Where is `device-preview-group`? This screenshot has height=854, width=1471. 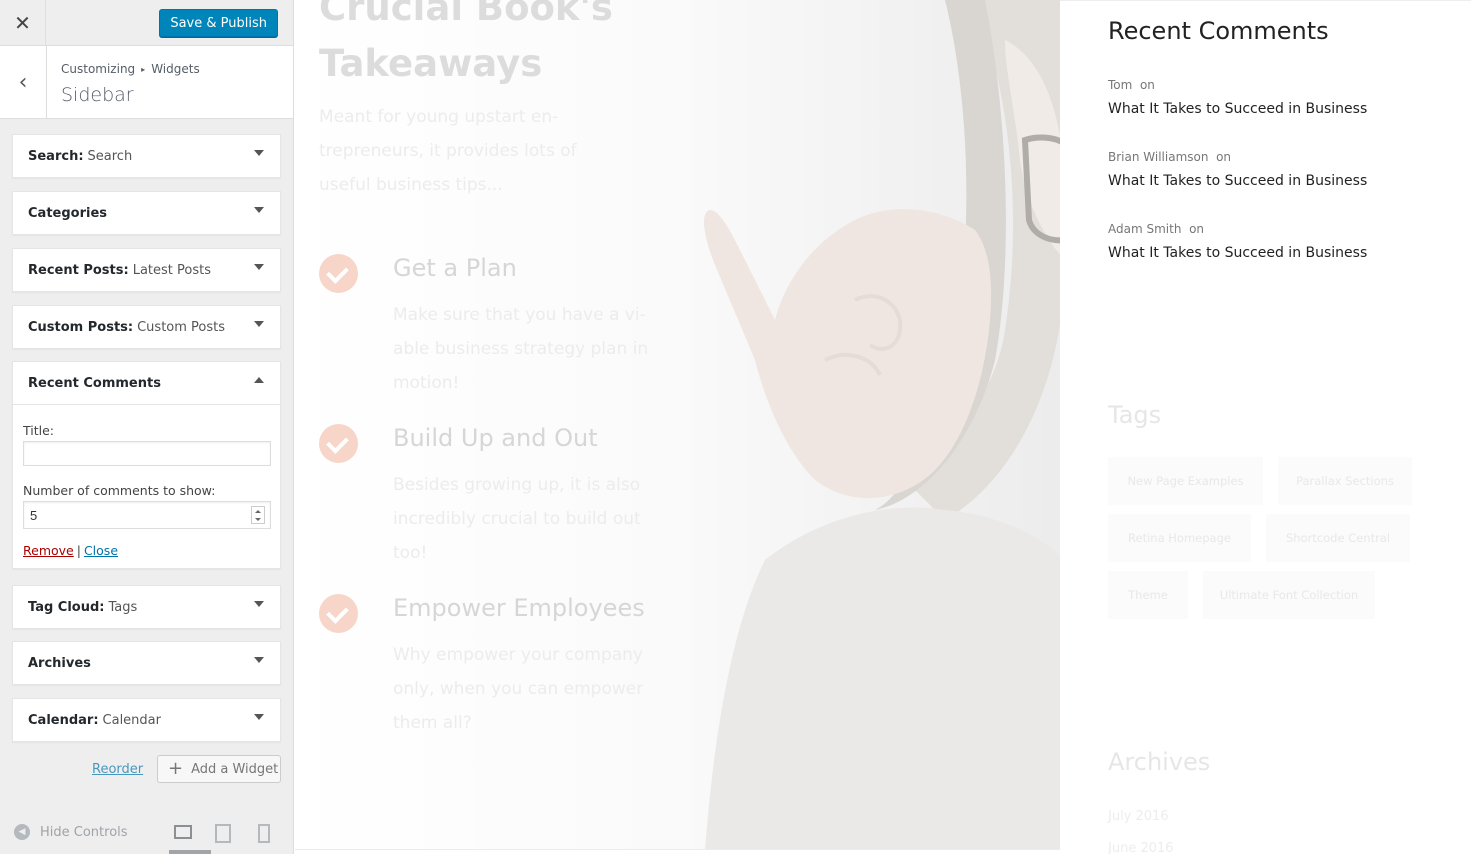 device-preview-group is located at coordinates (222, 832).